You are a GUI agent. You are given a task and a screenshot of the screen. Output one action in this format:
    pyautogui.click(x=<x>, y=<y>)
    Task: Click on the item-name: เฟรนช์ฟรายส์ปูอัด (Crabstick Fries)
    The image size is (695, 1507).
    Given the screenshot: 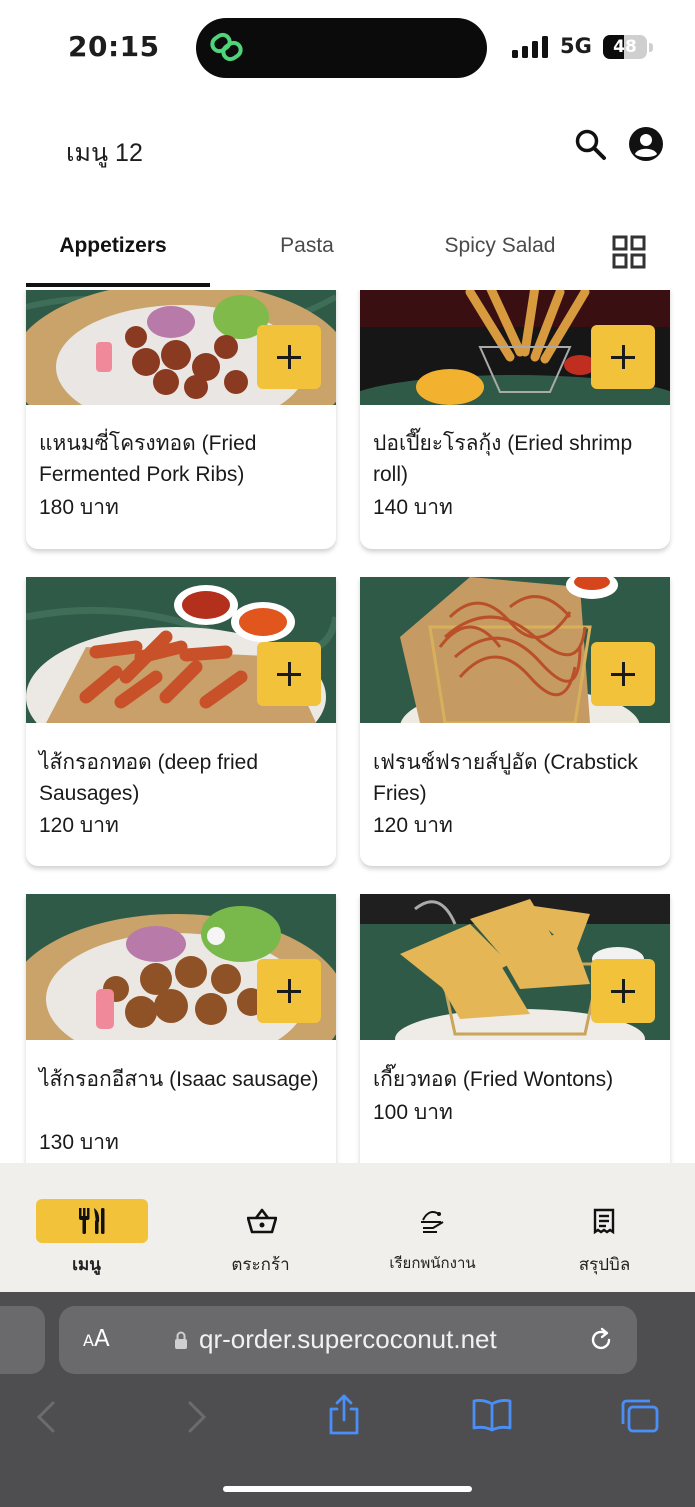 What is the action you would take?
    pyautogui.click(x=505, y=778)
    